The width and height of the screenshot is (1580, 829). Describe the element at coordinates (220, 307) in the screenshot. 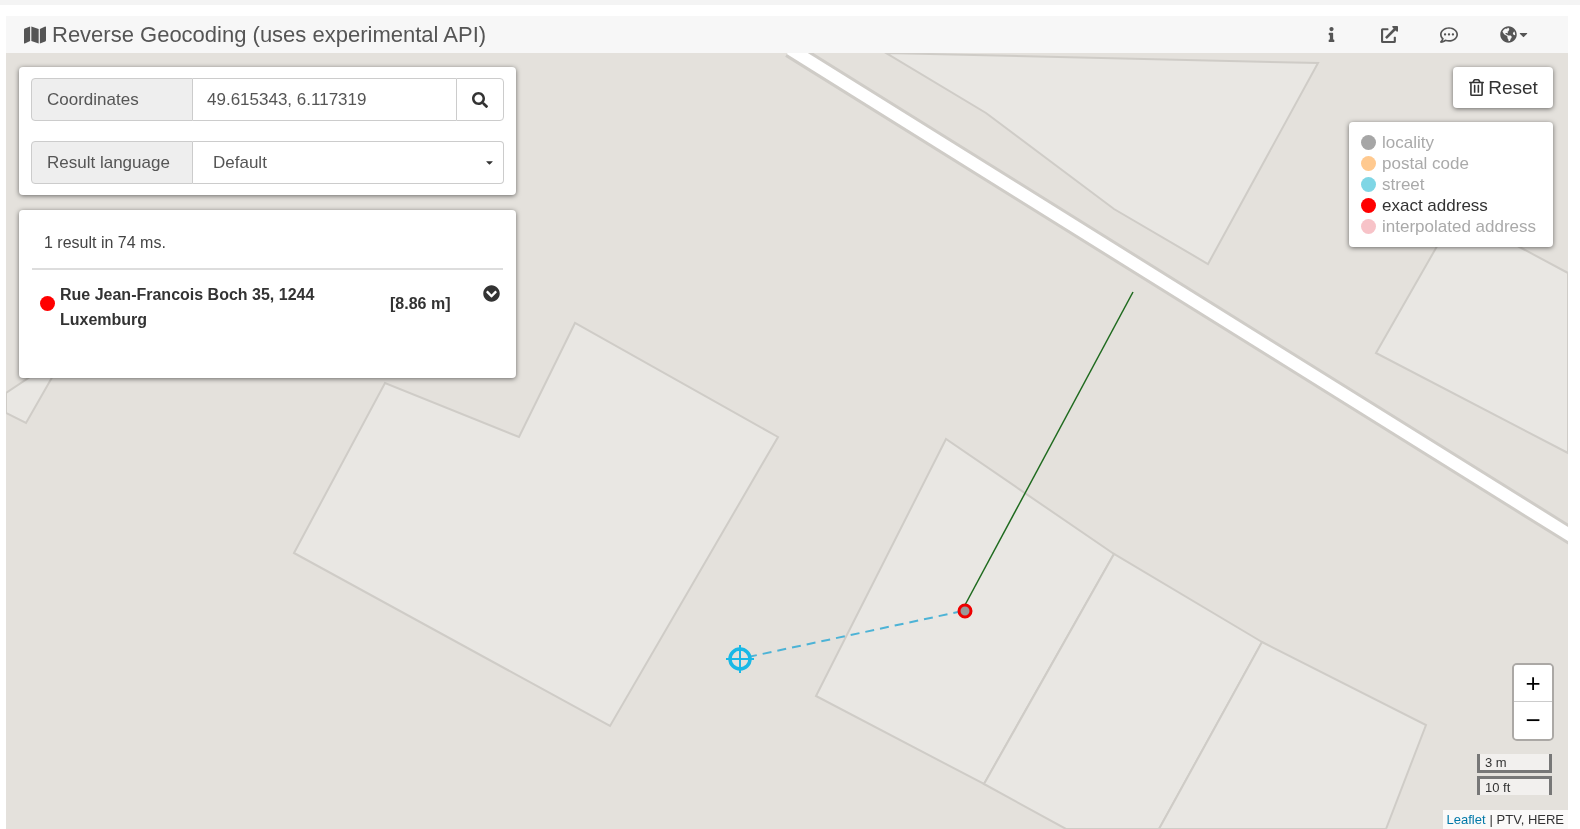

I see `result-address: Rue Jean-Francois Boch 35, 1244 Luxemburg` at that location.